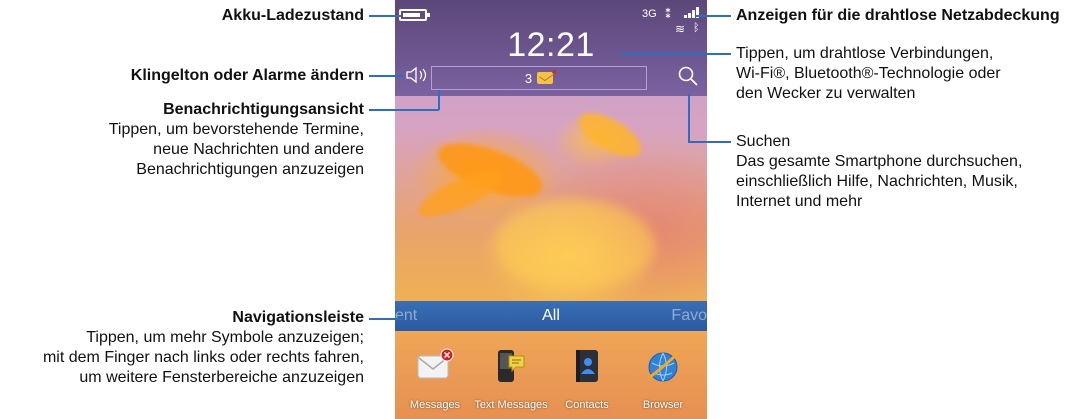 This screenshot has width=1089, height=419. Describe the element at coordinates (664, 366) in the screenshot. I see `browser-globe-icon` at that location.